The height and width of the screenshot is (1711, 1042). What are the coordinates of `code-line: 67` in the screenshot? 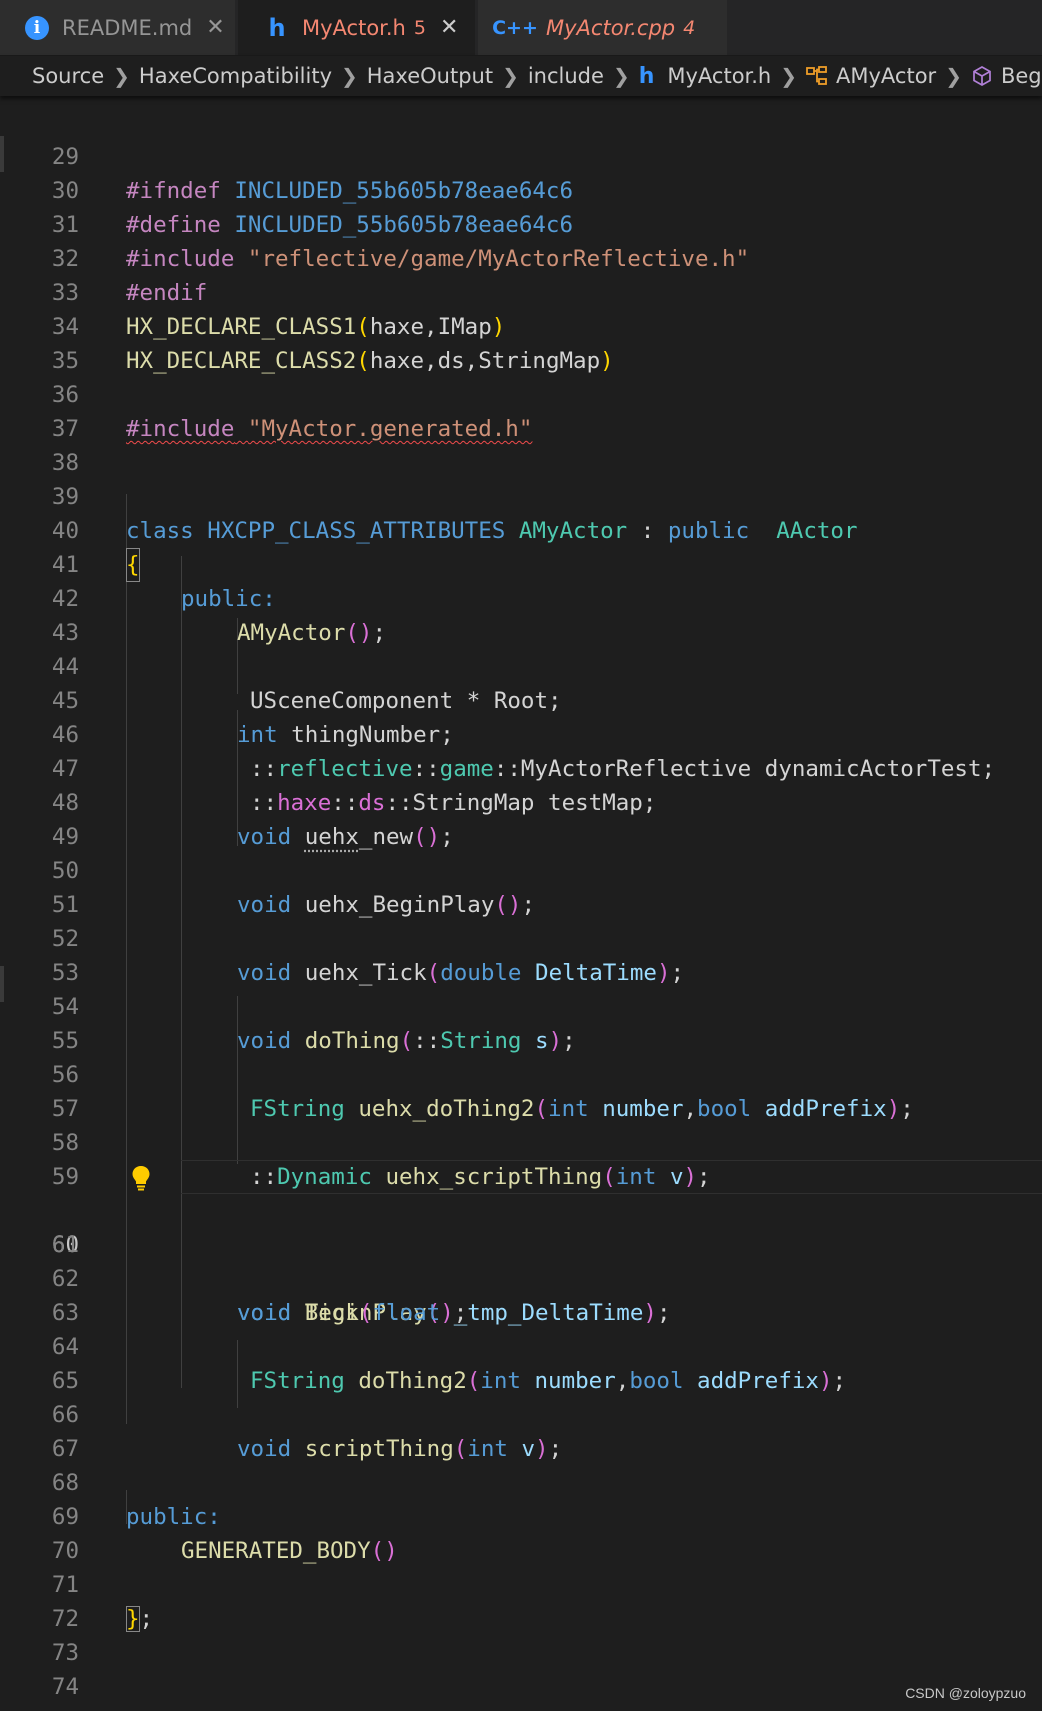 It's located at (521, 1430).